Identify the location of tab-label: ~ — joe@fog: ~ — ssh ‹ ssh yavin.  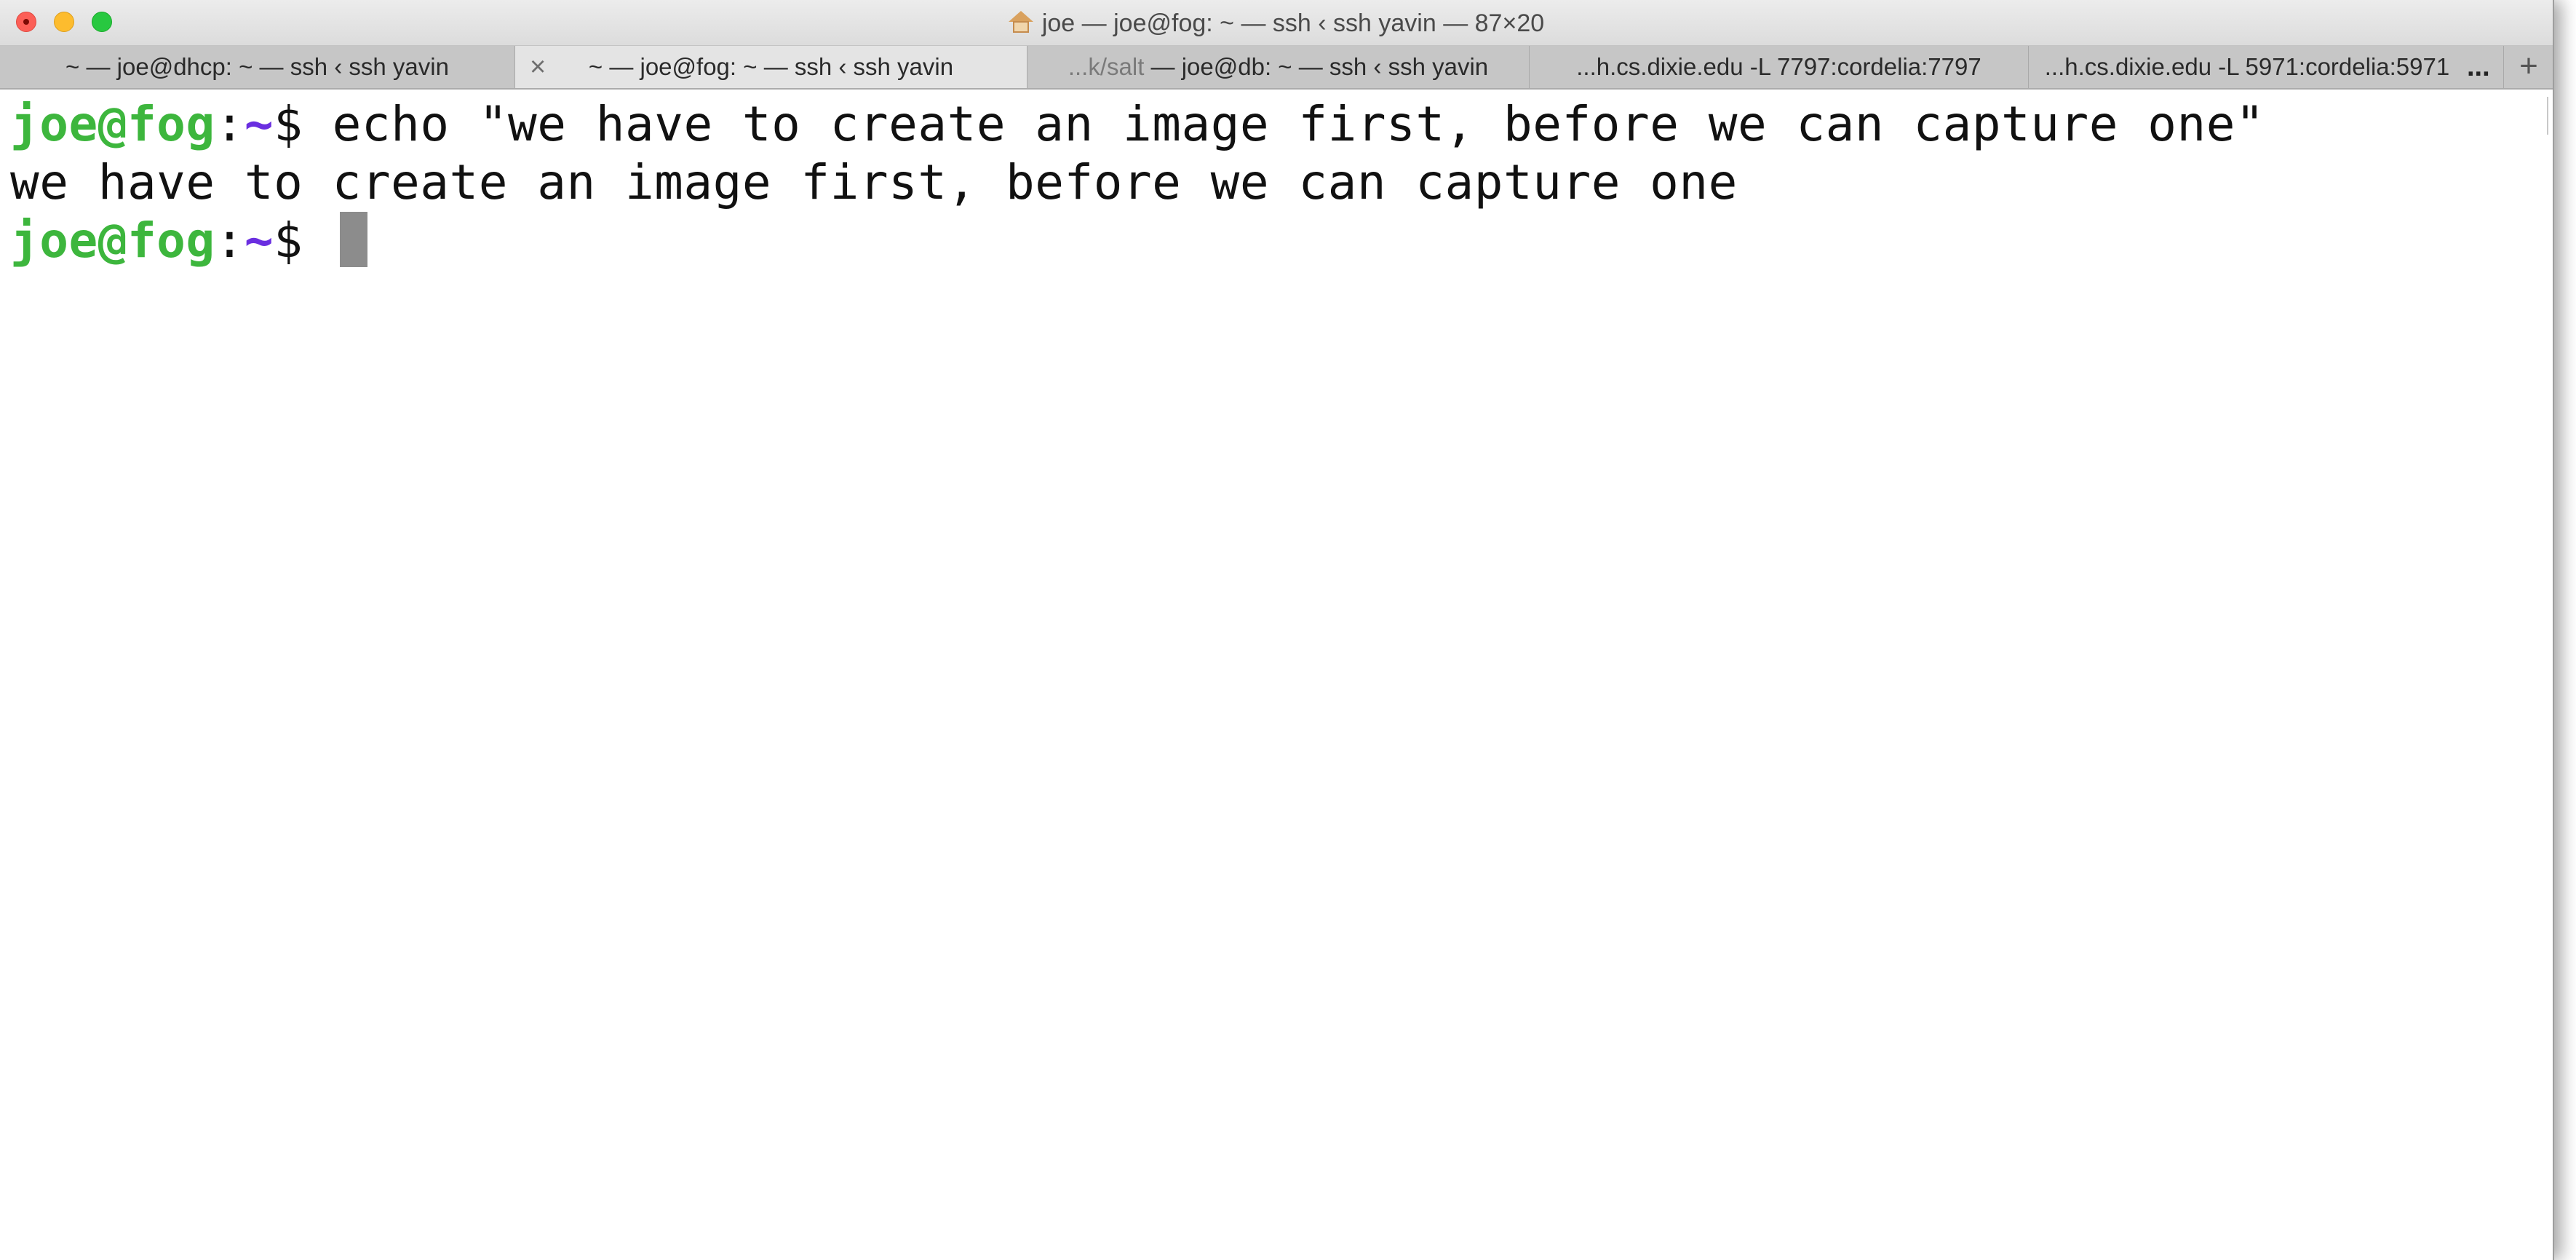
(771, 66).